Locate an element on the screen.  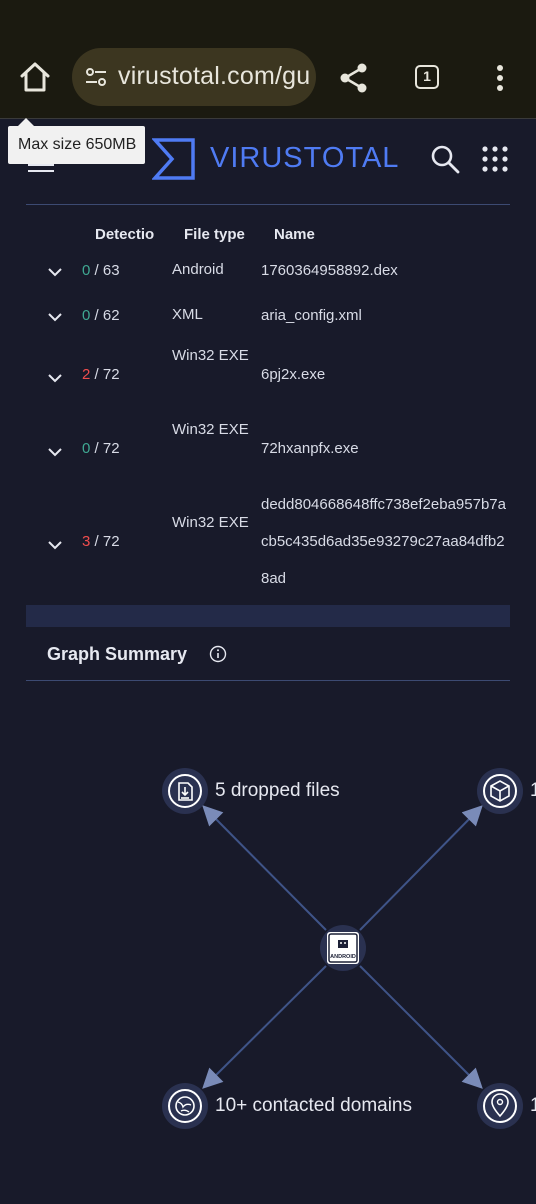
graph-summary-title: Graph Summary is located at coordinates (117, 654).